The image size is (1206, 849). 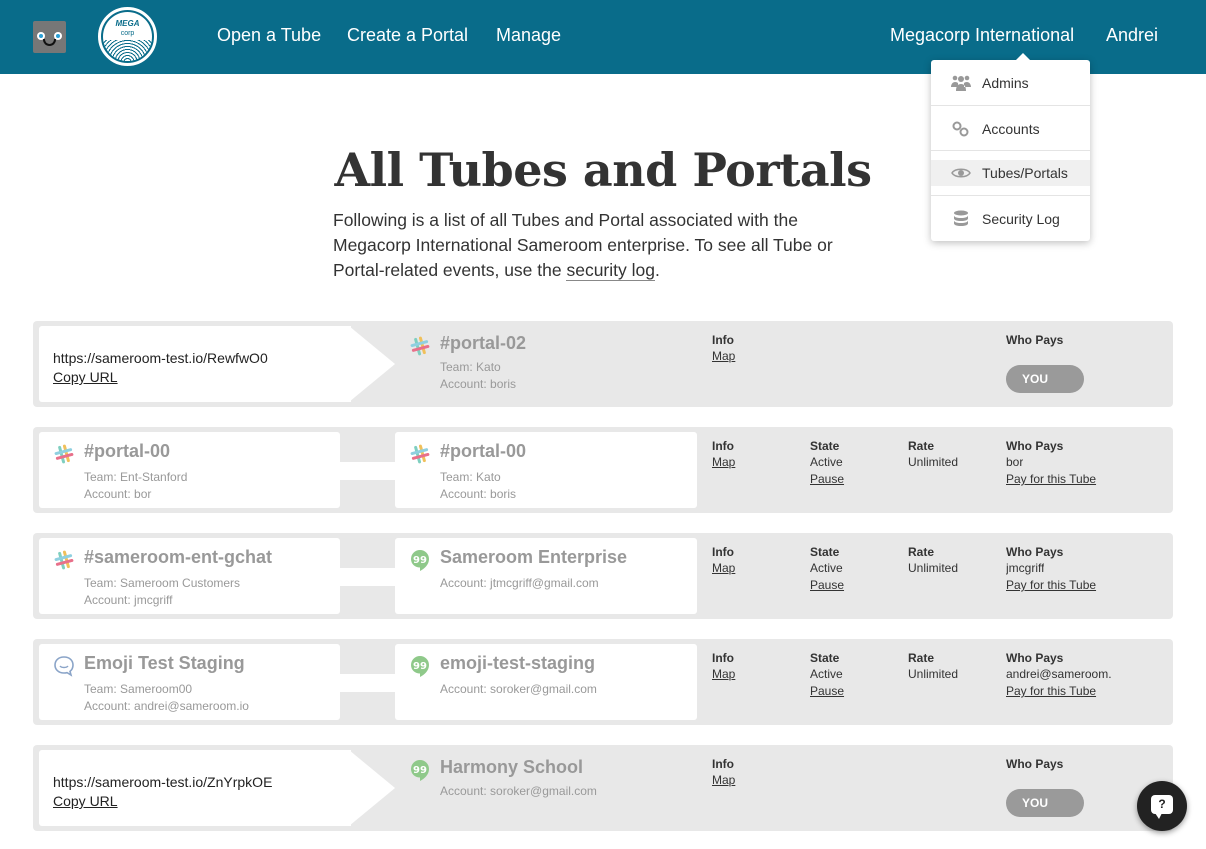 I want to click on hipchat-icon, so click(x=64, y=666).